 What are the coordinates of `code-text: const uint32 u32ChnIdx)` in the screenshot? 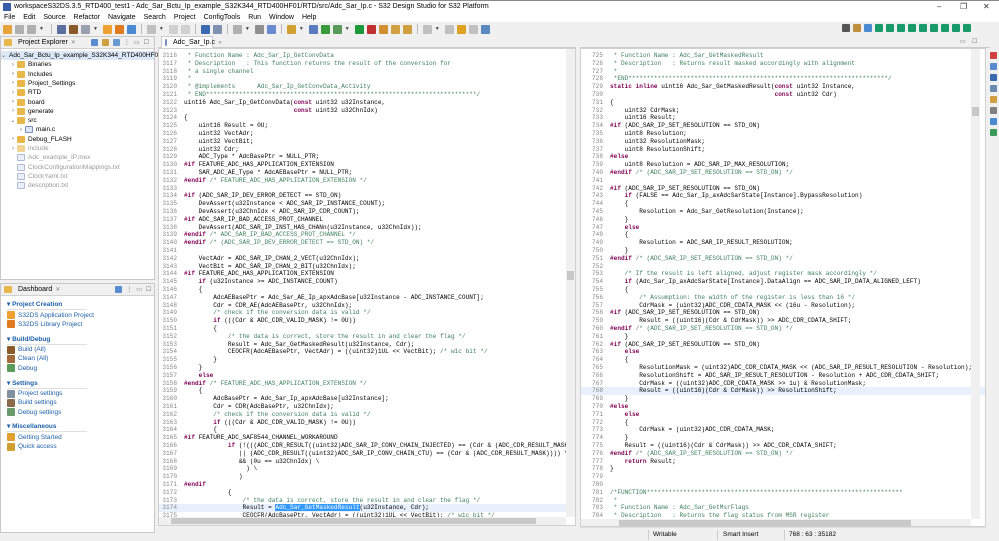 It's located at (281, 111).